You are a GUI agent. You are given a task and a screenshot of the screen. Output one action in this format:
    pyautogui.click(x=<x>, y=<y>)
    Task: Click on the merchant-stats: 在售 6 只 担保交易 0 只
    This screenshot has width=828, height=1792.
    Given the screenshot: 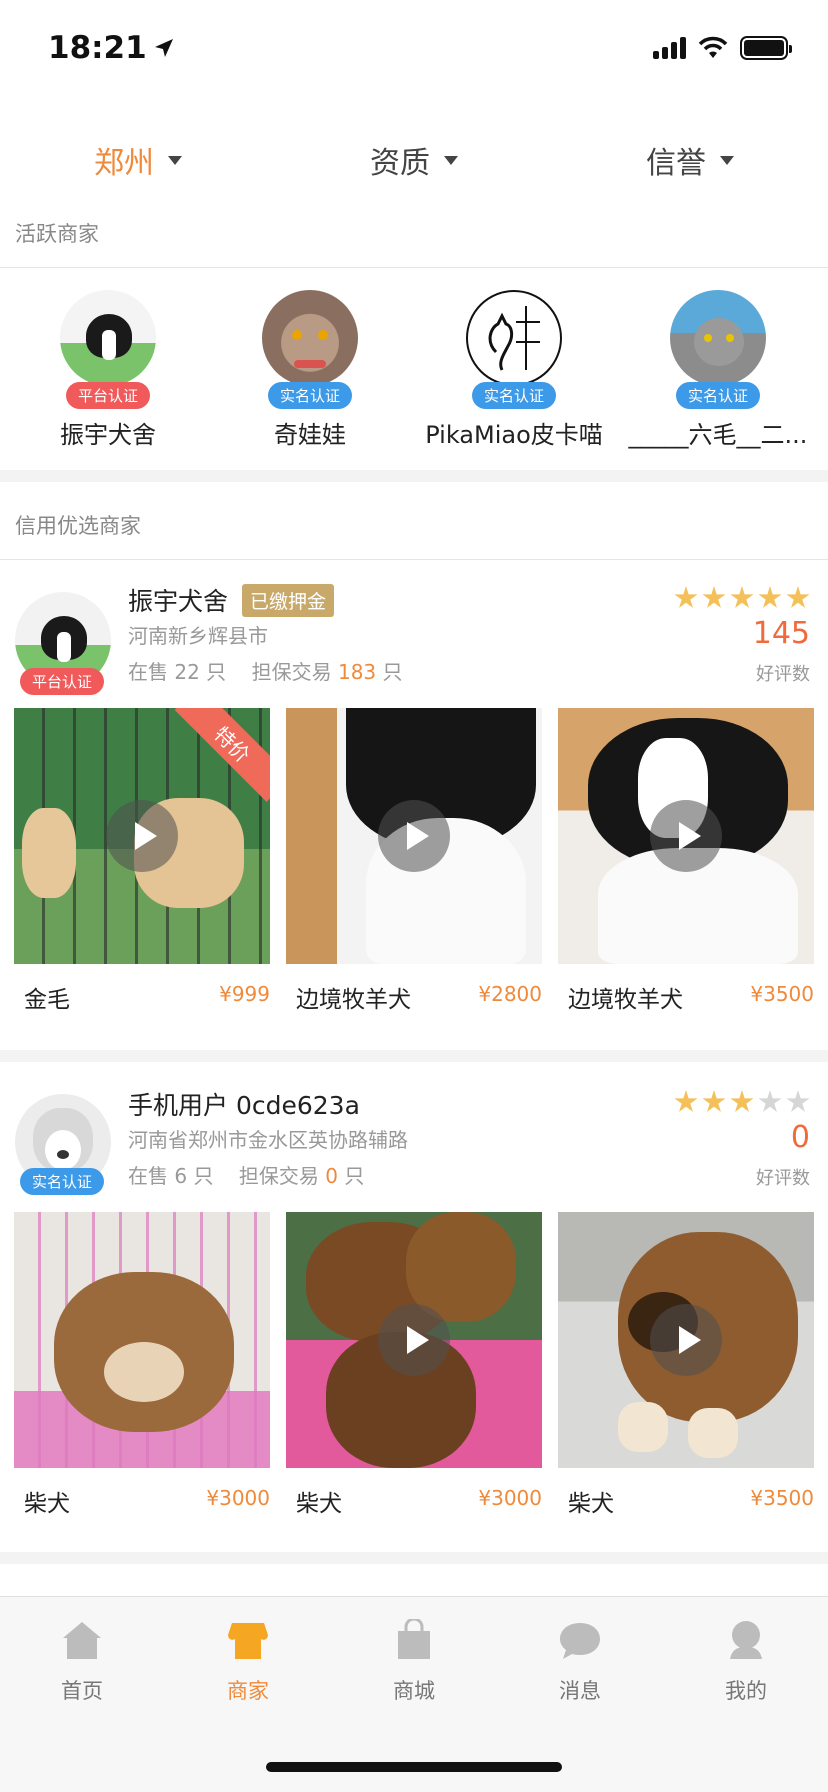 What is the action you would take?
    pyautogui.click(x=246, y=1174)
    